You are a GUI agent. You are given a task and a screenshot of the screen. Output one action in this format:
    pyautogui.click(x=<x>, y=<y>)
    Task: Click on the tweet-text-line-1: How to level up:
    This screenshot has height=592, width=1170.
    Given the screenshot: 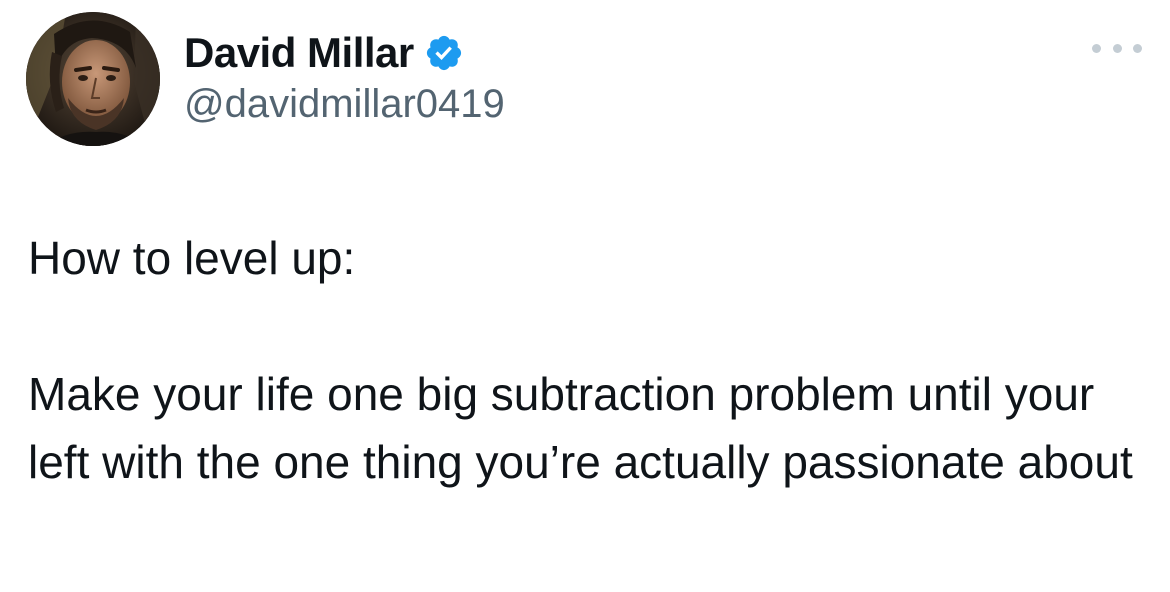 What is the action you would take?
    pyautogui.click(x=192, y=258)
    